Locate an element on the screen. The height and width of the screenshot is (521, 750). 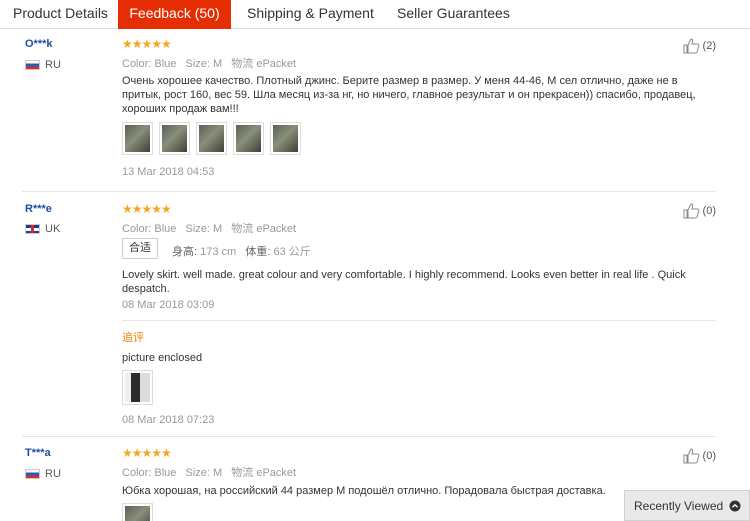
buyer-country: UK is located at coordinates (42, 229).